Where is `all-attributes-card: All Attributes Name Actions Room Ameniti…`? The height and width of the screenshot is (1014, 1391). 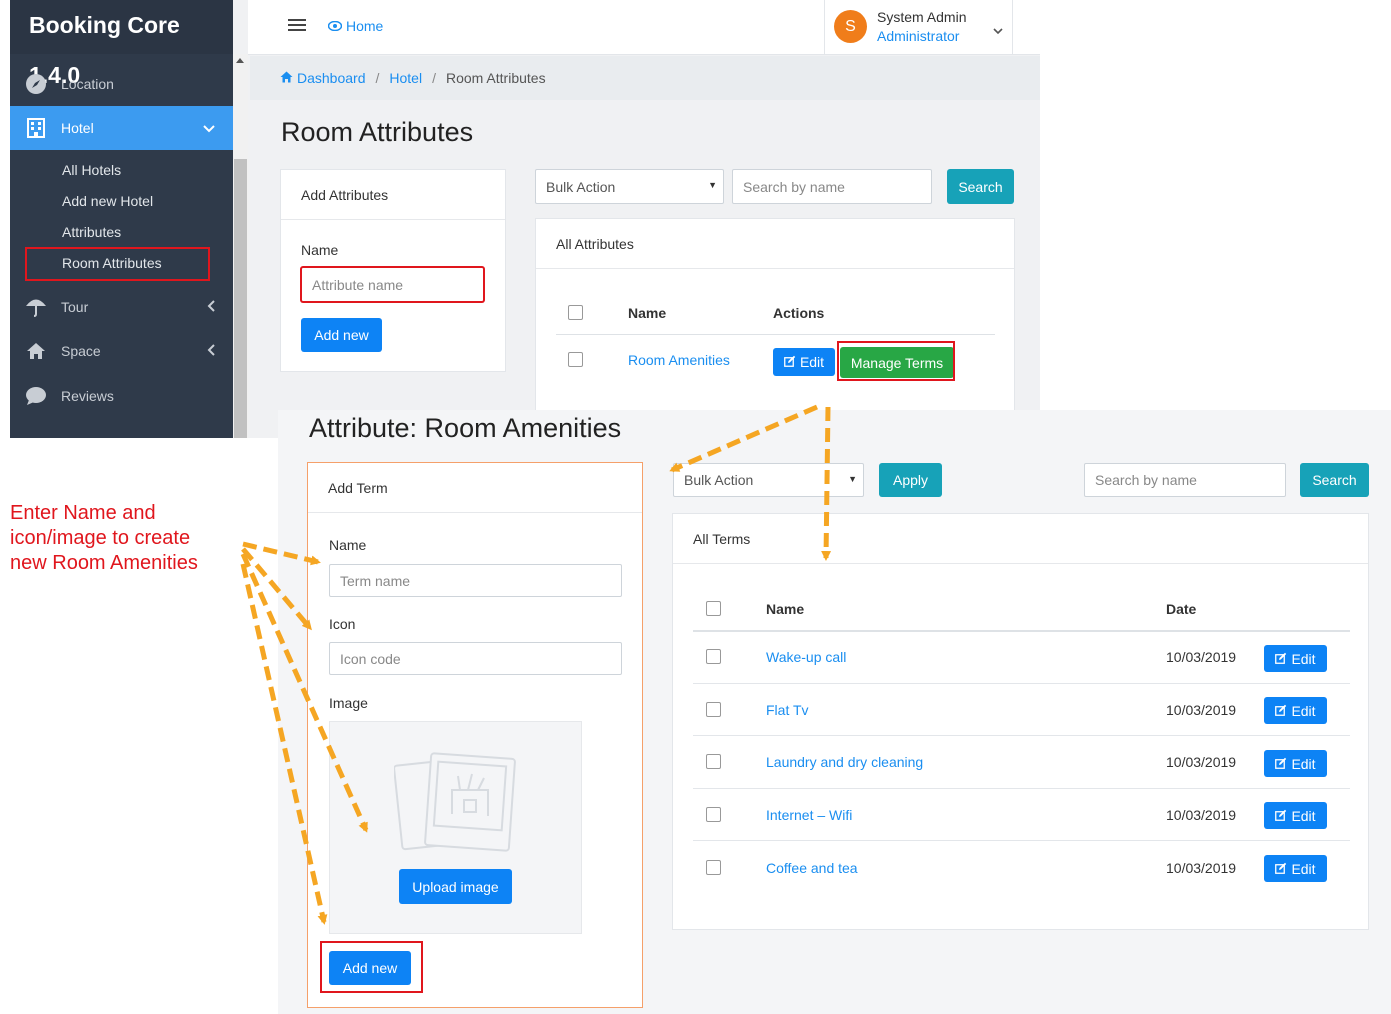 all-attributes-card: All Attributes Name Actions Room Ameniti… is located at coordinates (775, 328).